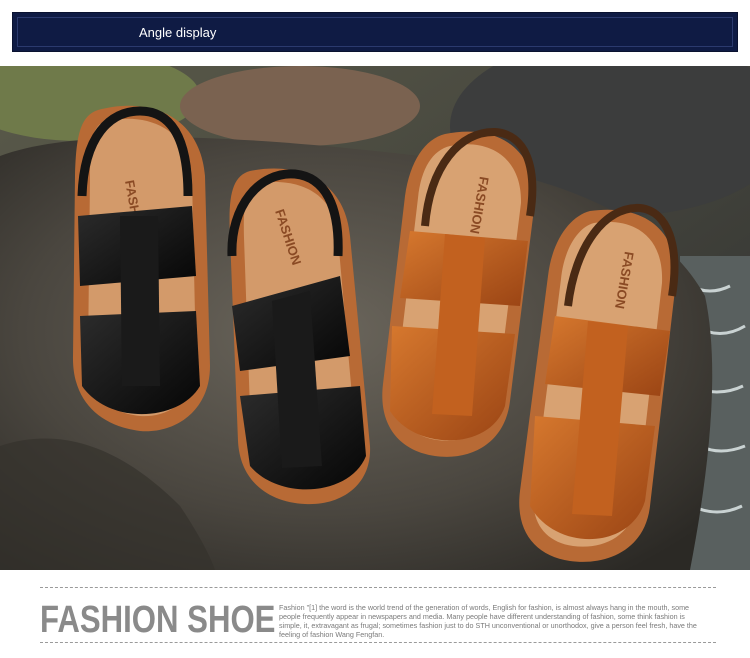  Describe the element at coordinates (158, 620) in the screenshot. I see `brand-title: FASHION SHOE` at that location.